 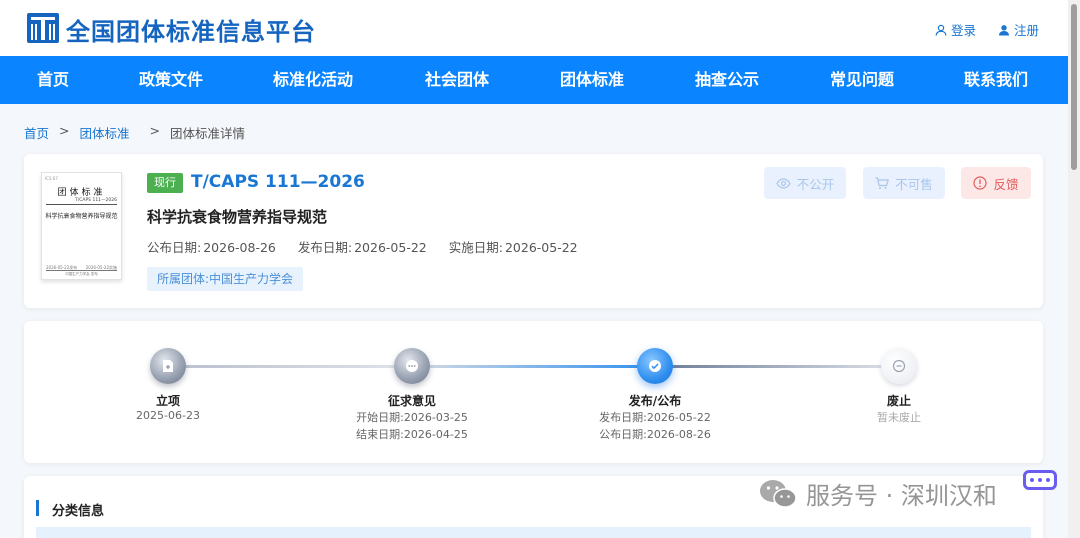 What do you see at coordinates (901, 496) in the screenshot?
I see `watermark-text: 服务号 · 深圳汉和` at bounding box center [901, 496].